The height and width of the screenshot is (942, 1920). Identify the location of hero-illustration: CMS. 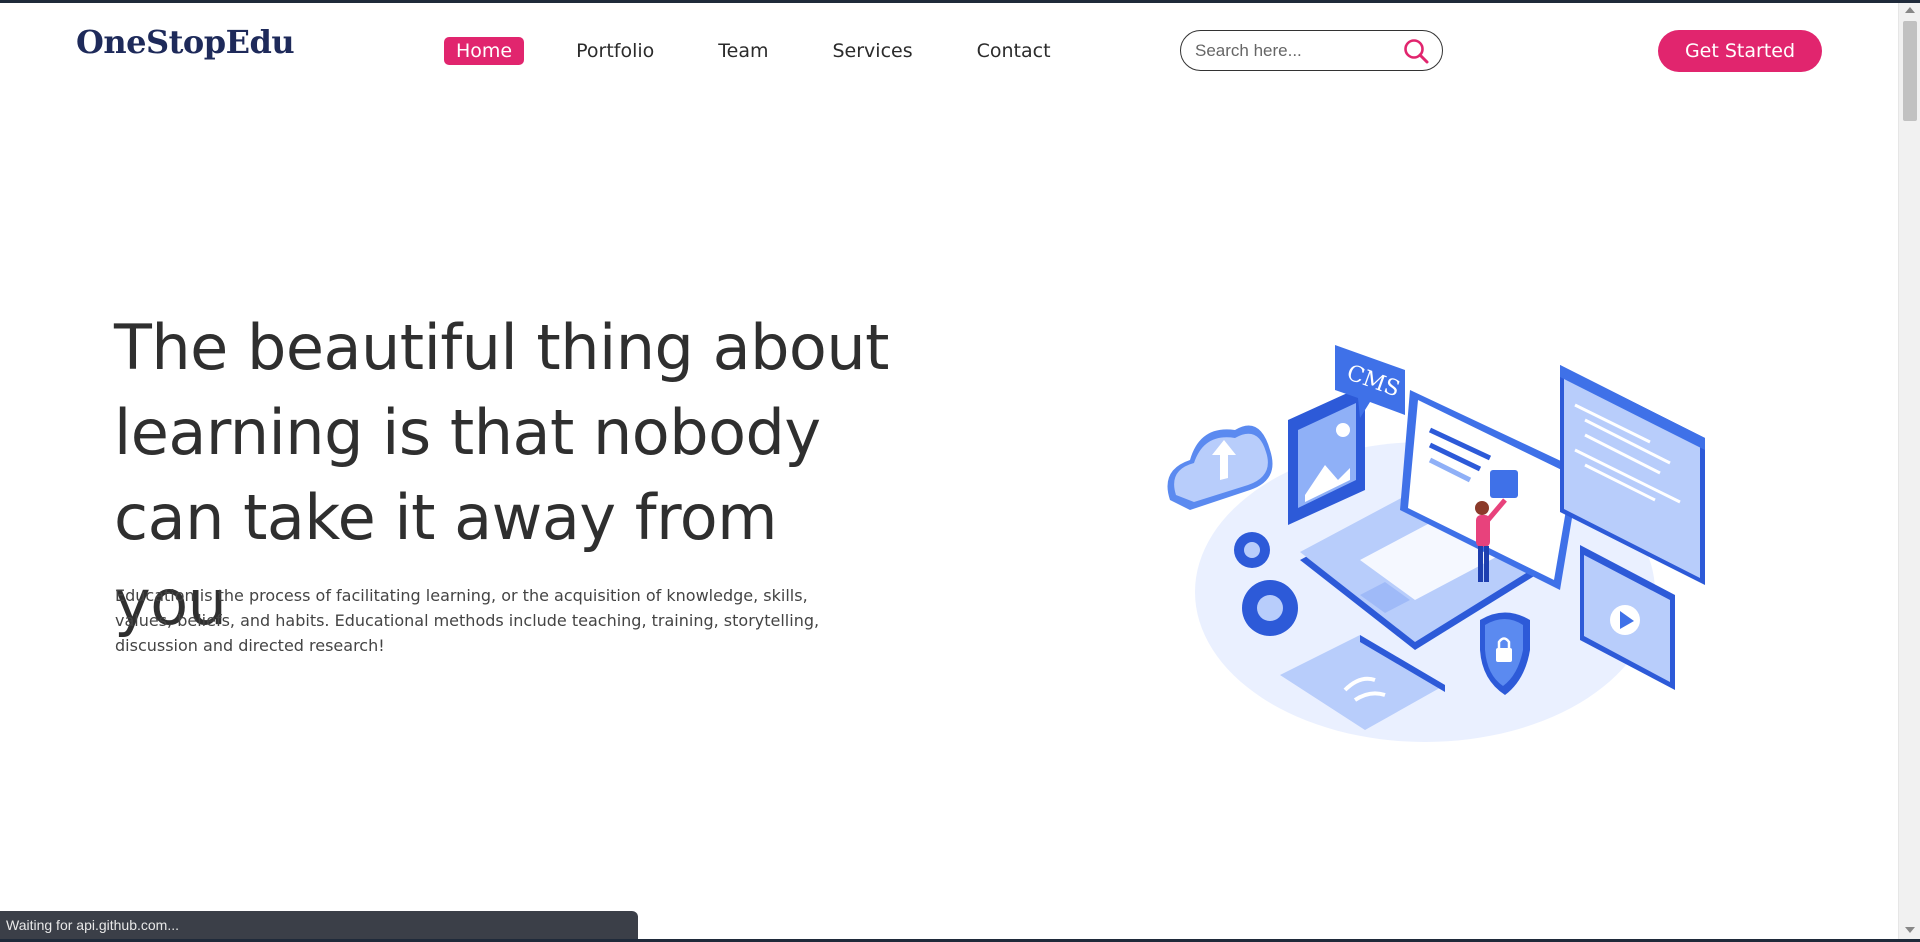
(1436, 543).